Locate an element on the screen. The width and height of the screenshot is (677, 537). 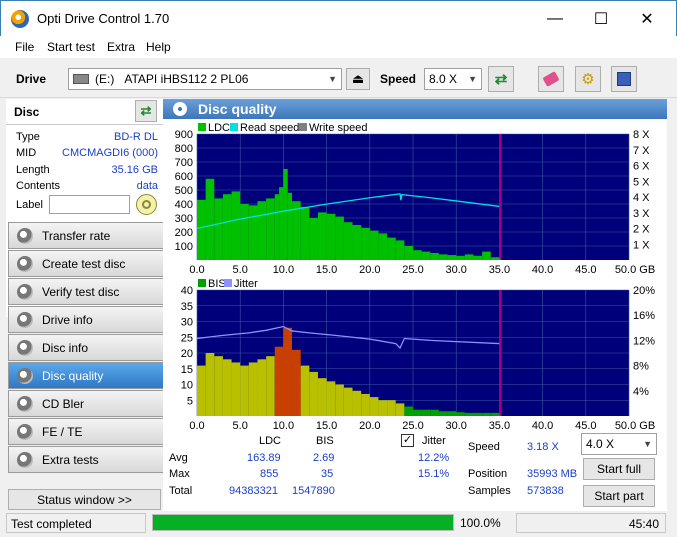
test-speed-select: 4.0 X ▼ is located at coordinates (619, 444).